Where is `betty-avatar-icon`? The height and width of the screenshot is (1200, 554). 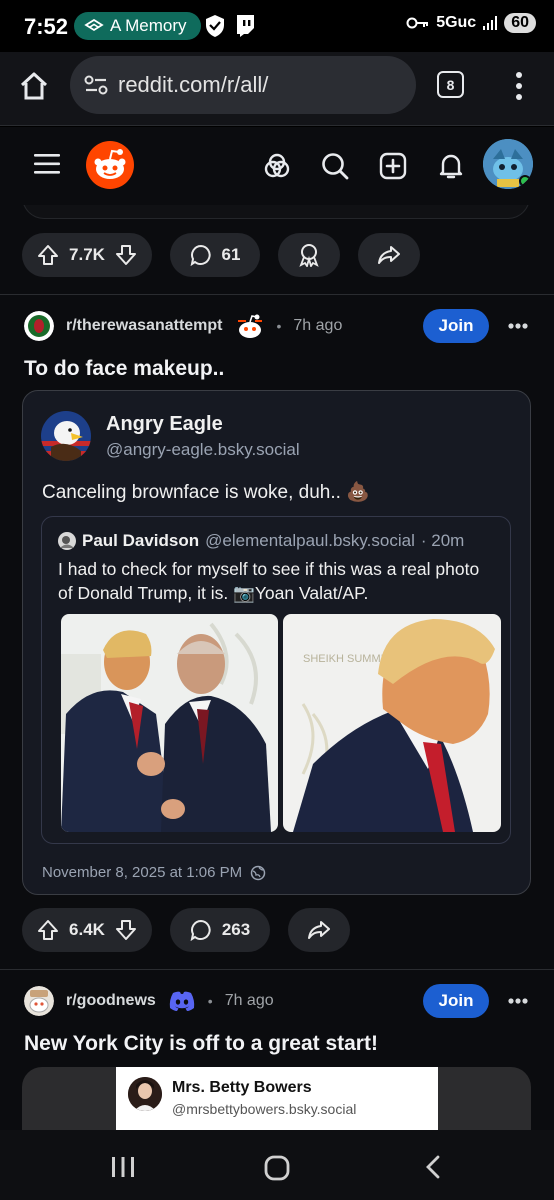
betty-avatar-icon is located at coordinates (145, 1094).